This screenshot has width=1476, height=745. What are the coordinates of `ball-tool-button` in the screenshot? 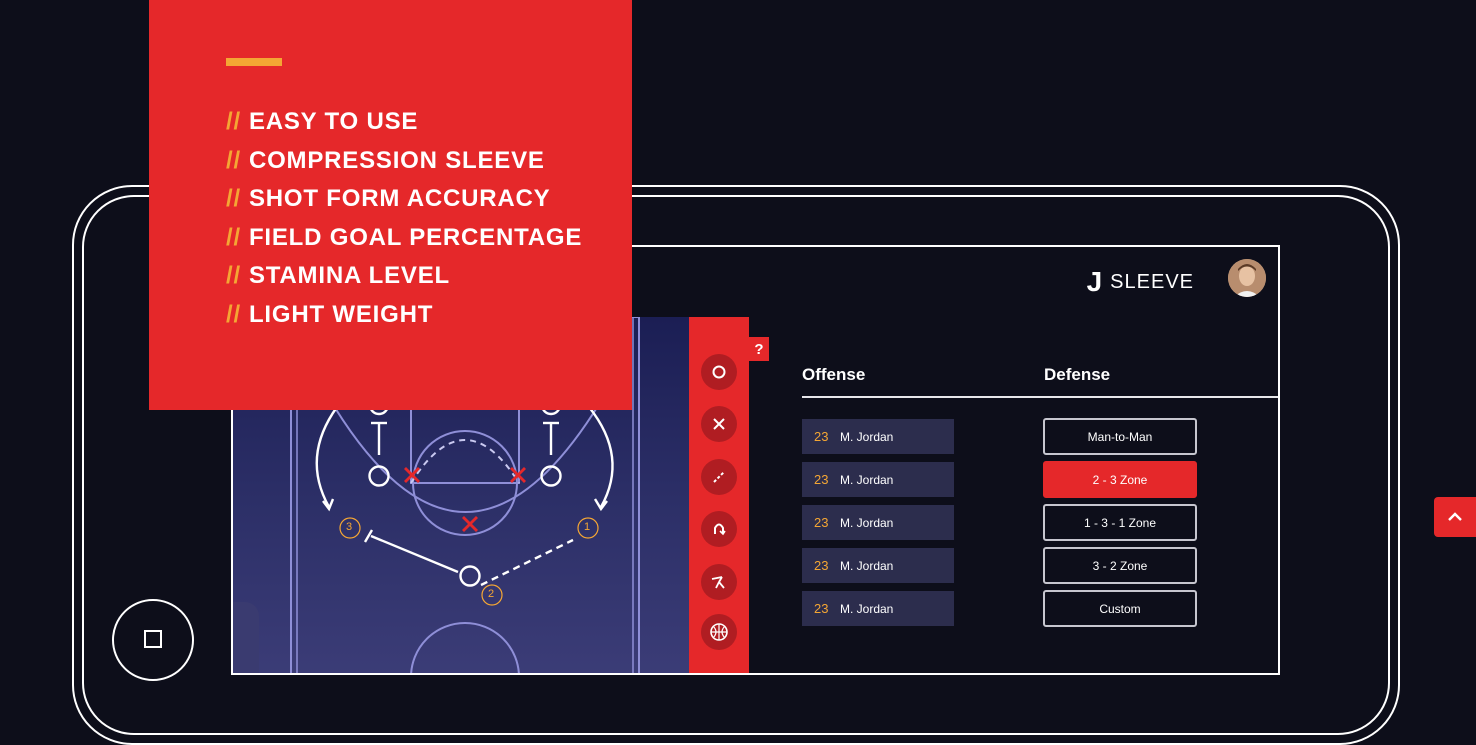 It's located at (719, 632).